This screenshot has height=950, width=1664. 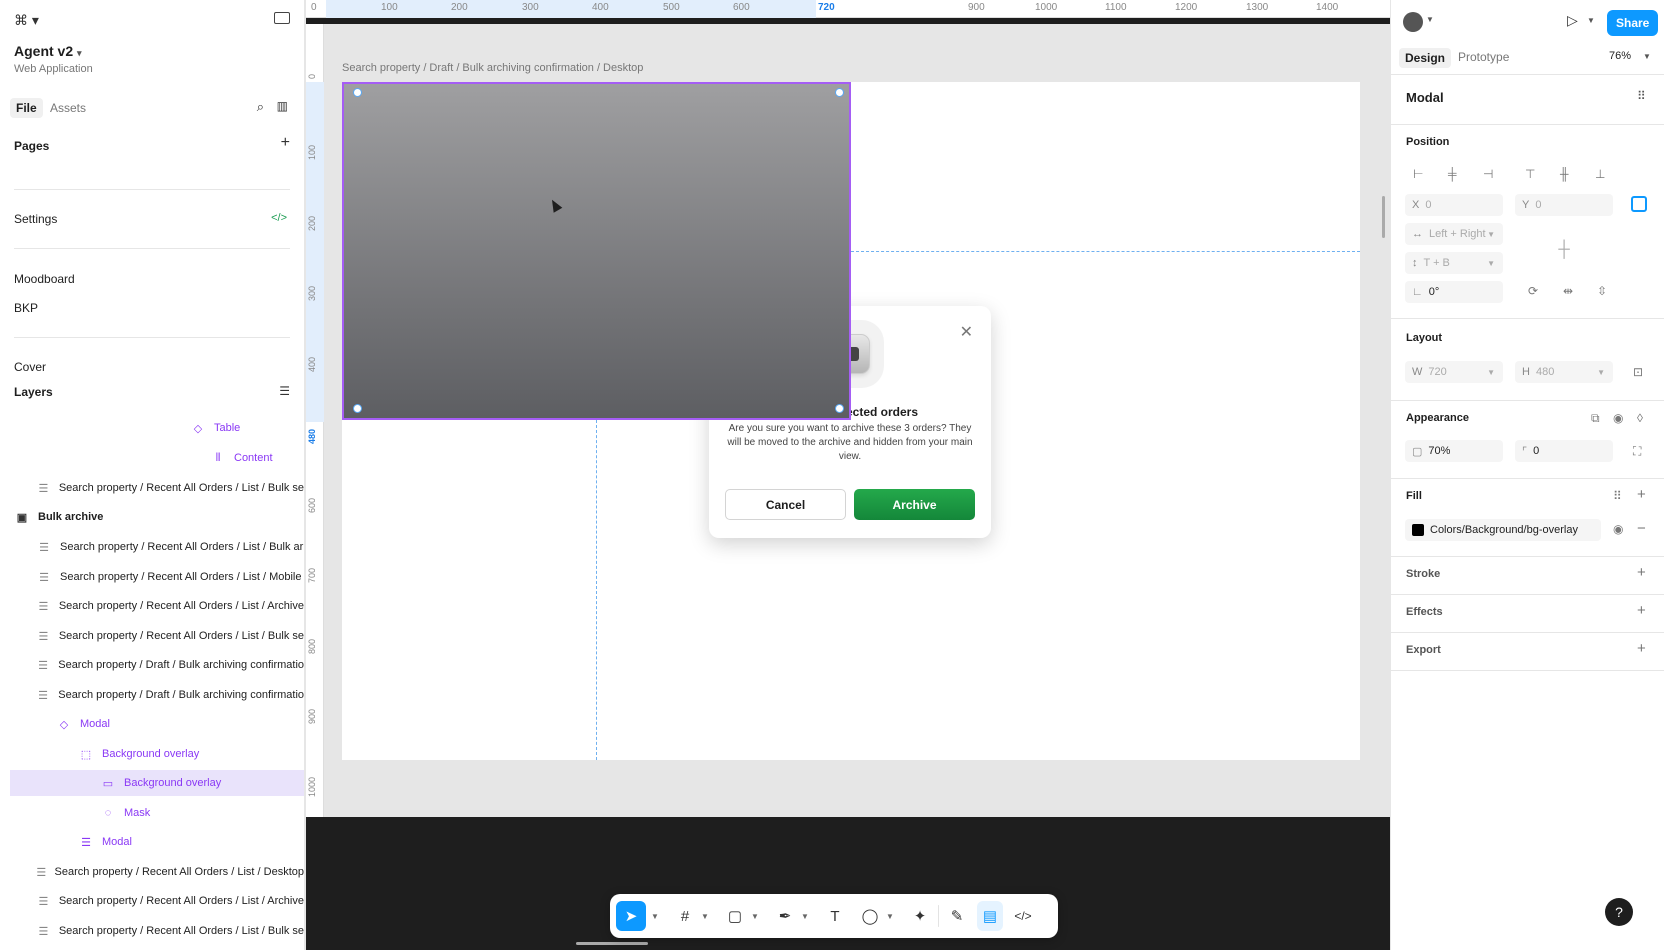 I want to click on draw-mode-icon: ✎, so click(x=957, y=916).